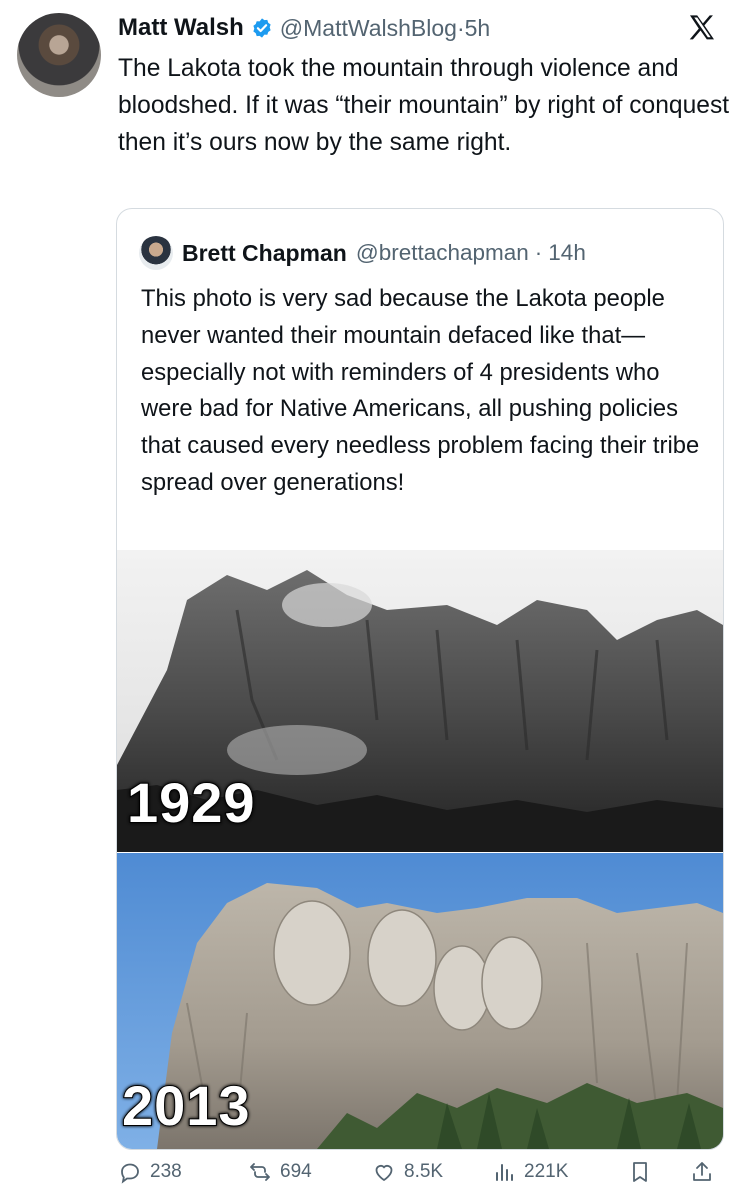 The image size is (739, 1200). I want to click on like-button: 8.5K, so click(407, 1172).